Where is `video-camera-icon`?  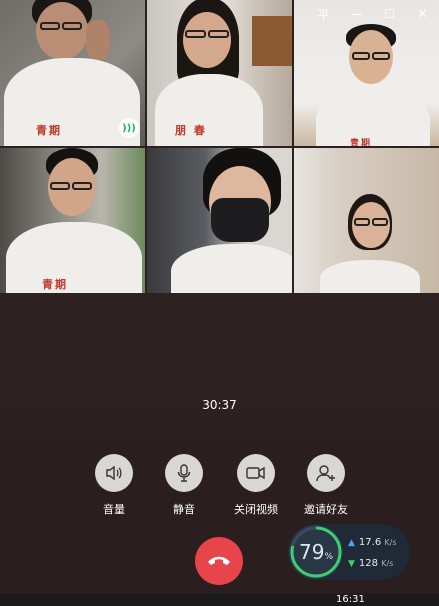 video-camera-icon is located at coordinates (256, 473).